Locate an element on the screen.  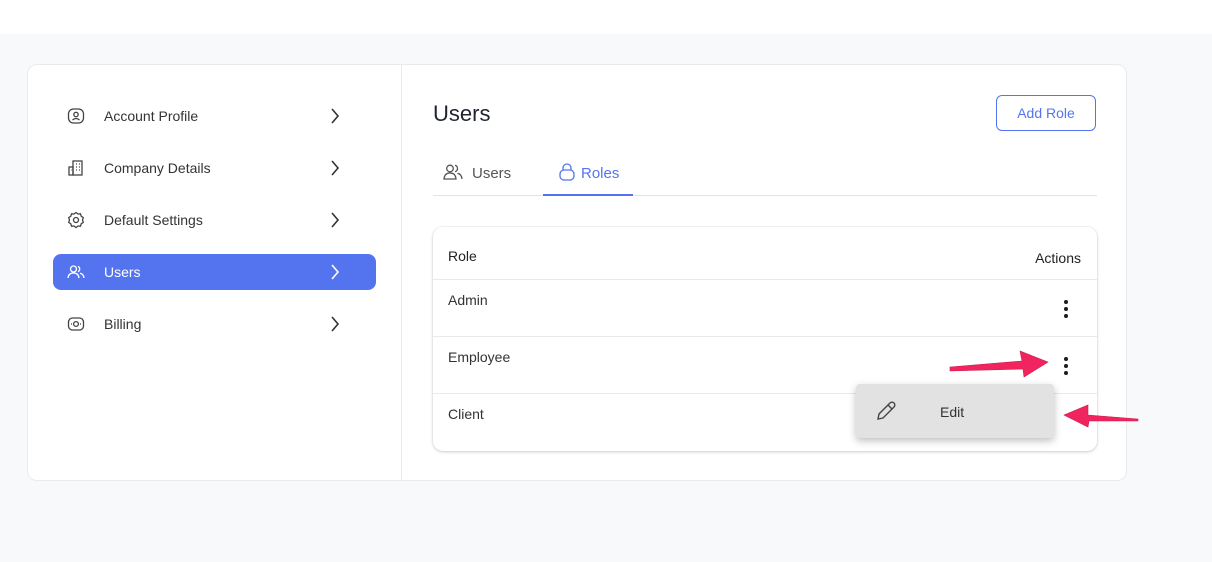
role-name: Employee is located at coordinates (479, 357).